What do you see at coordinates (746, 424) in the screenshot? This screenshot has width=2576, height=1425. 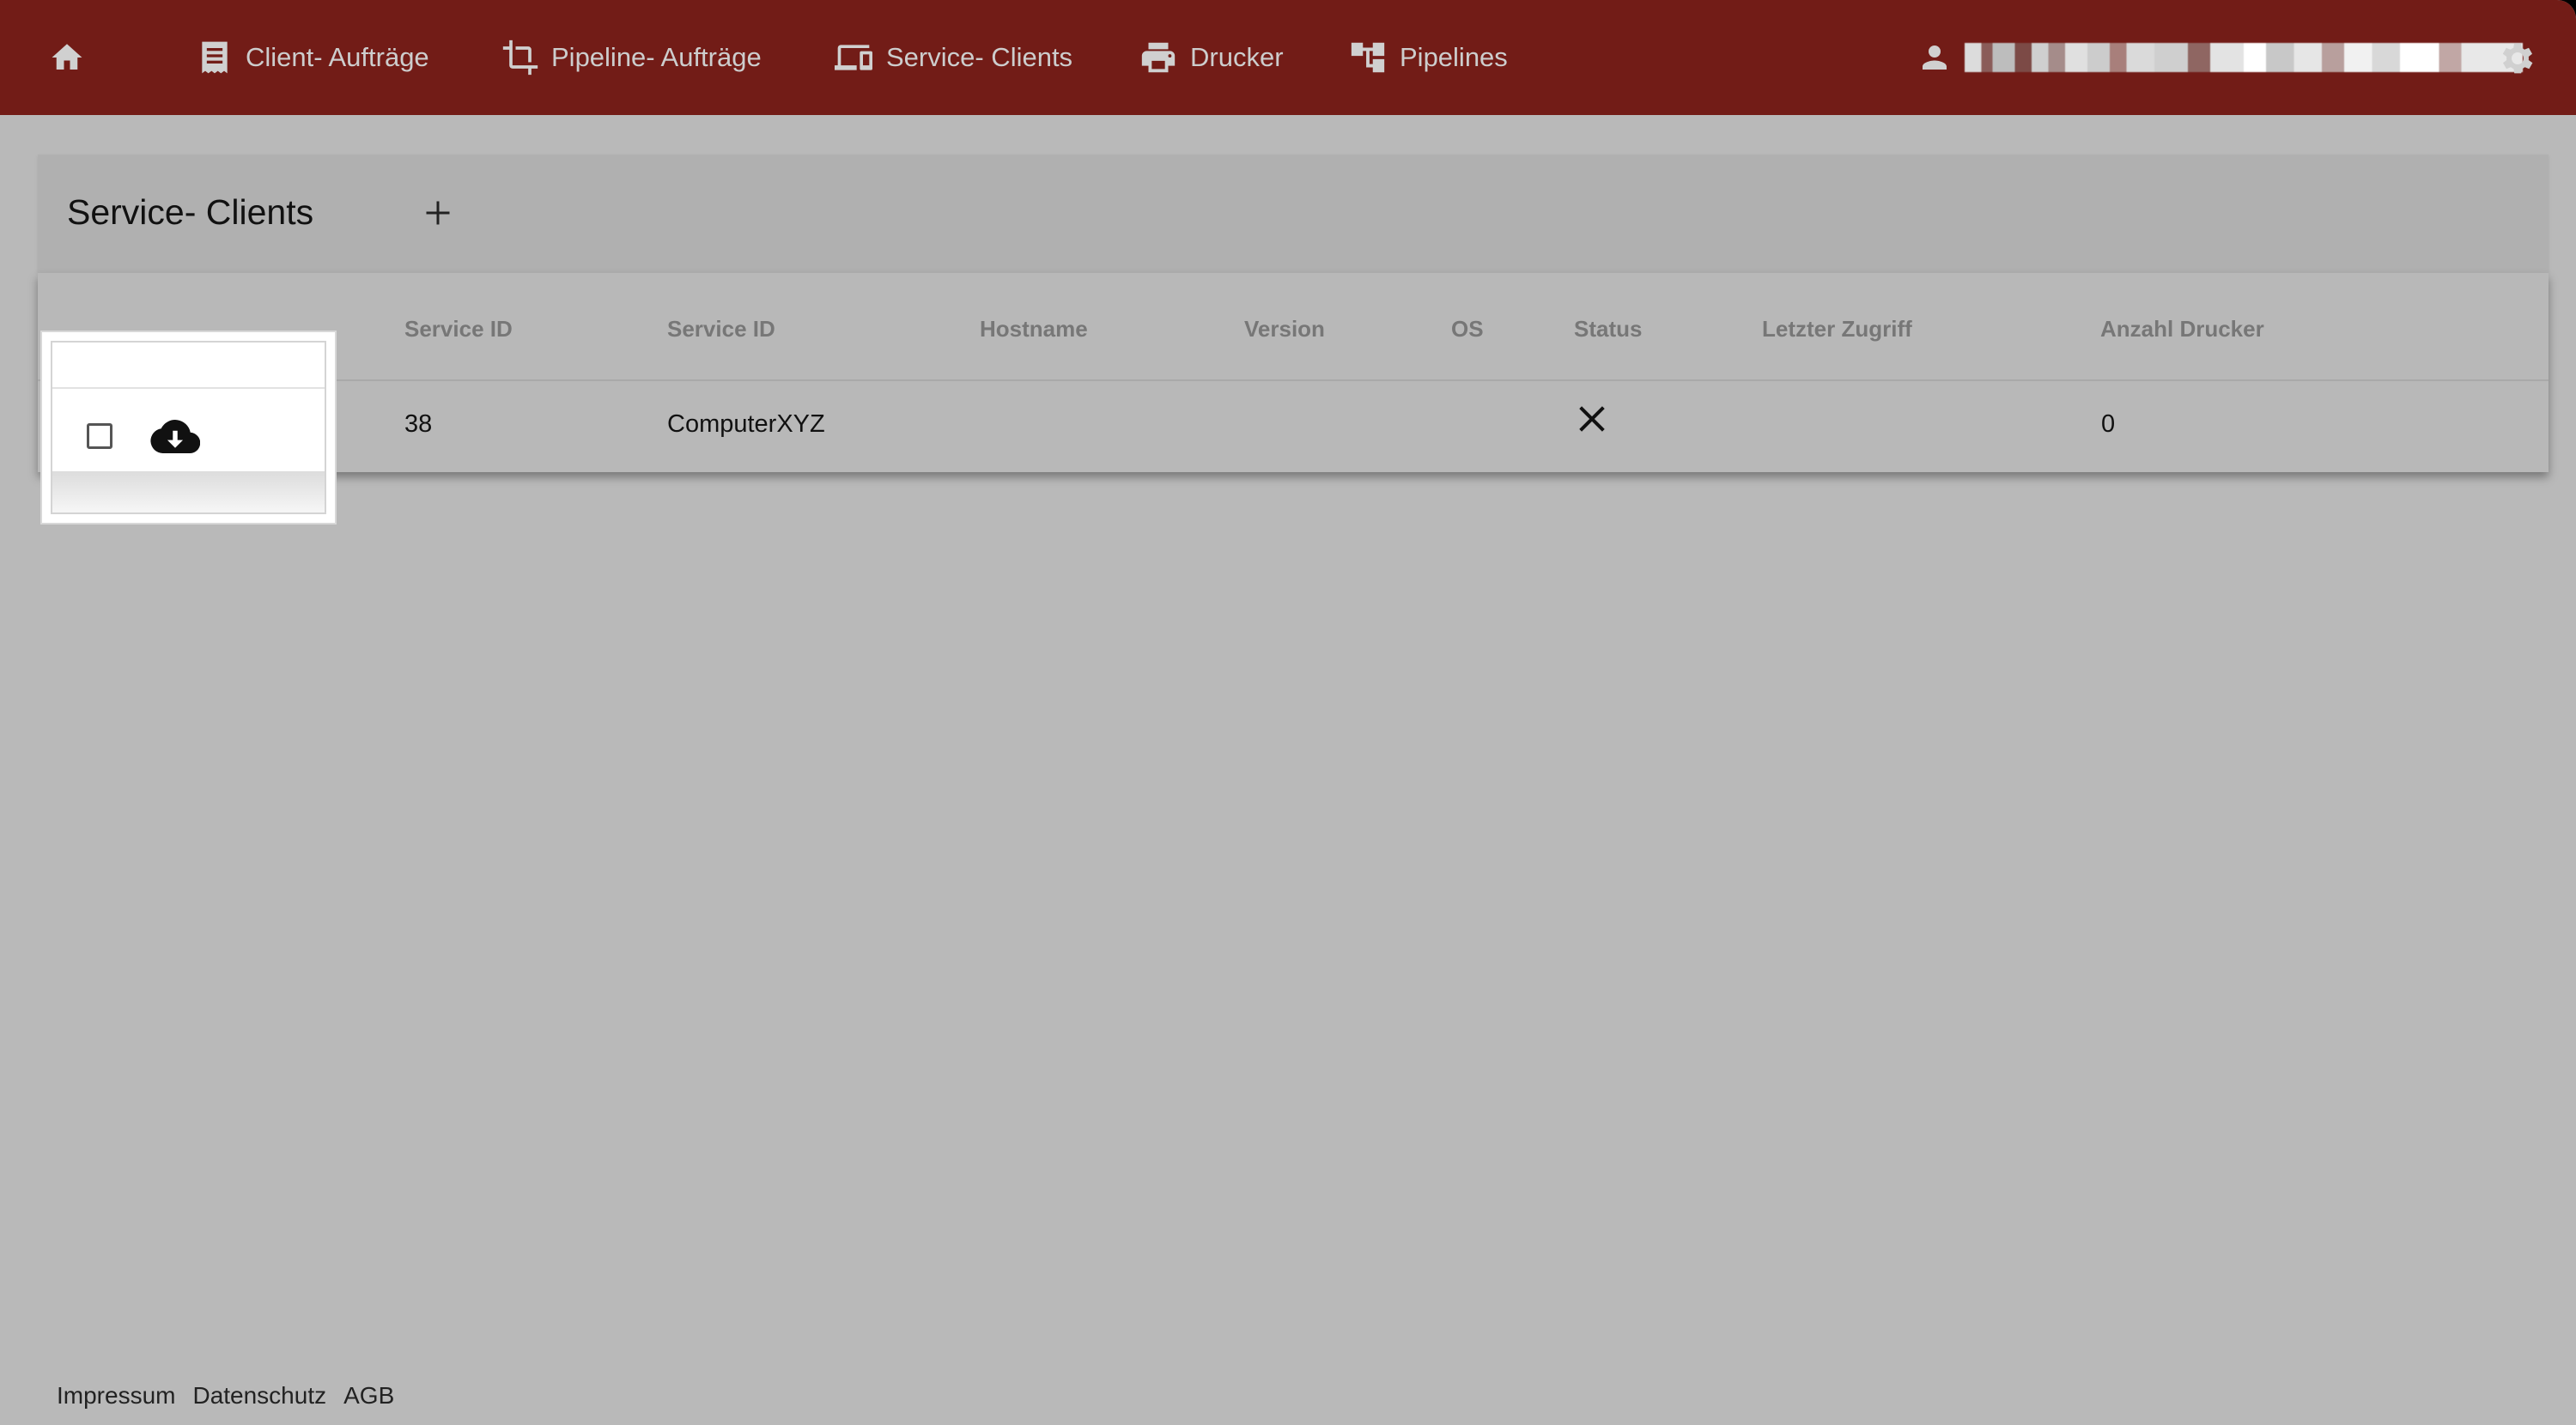 I see `cell-service-name: ComputerXYZ` at bounding box center [746, 424].